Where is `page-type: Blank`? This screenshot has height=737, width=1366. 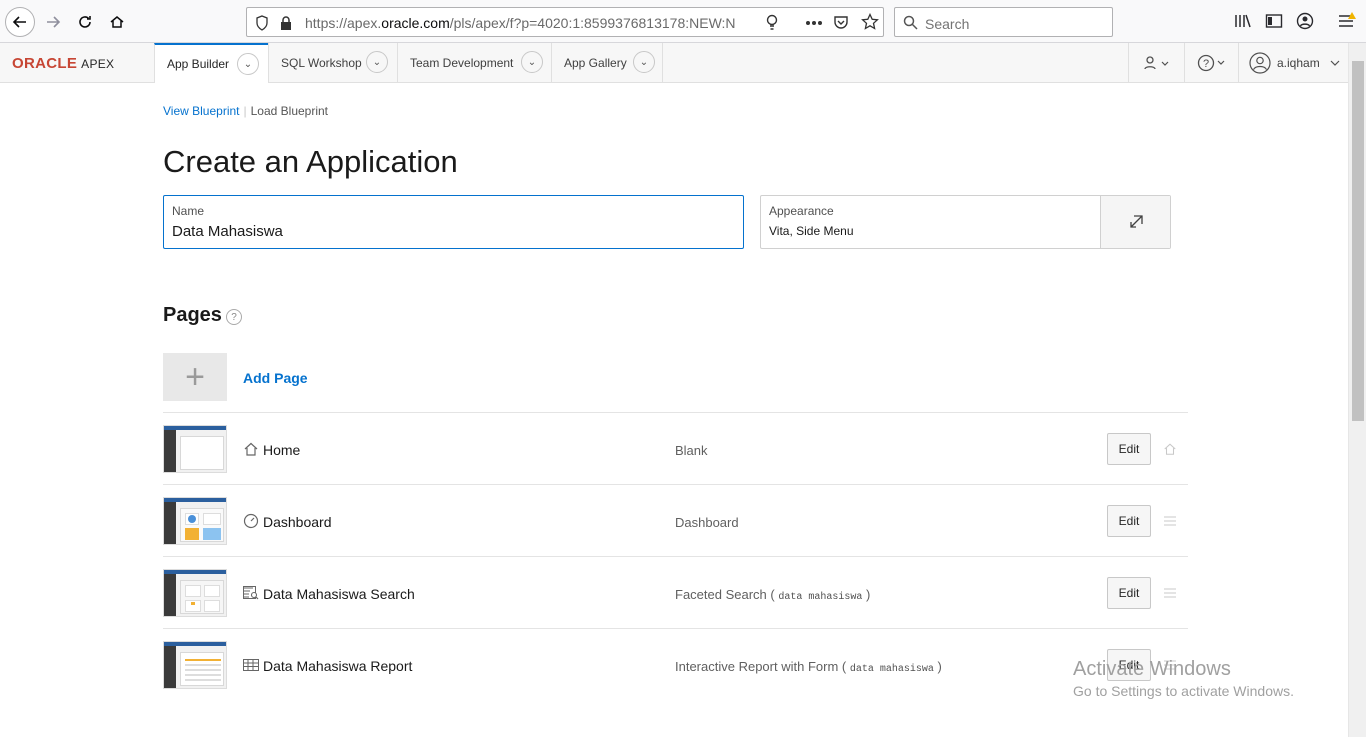
page-type: Blank is located at coordinates (691, 450).